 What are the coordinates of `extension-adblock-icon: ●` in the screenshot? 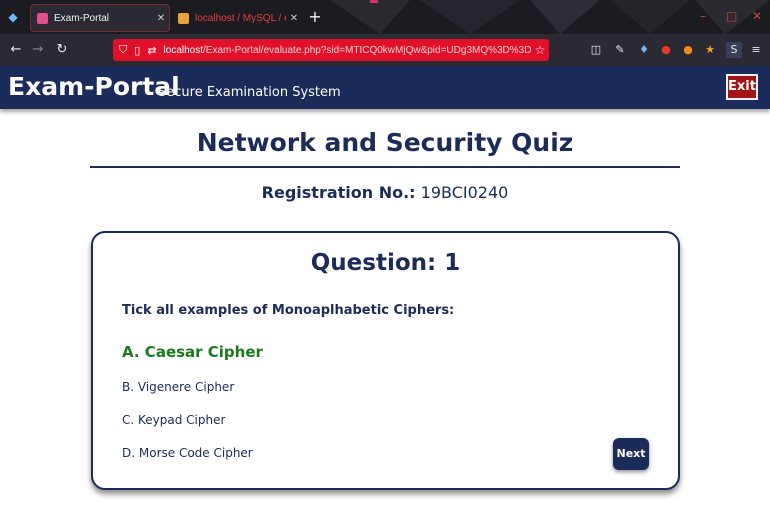 It's located at (666, 50).